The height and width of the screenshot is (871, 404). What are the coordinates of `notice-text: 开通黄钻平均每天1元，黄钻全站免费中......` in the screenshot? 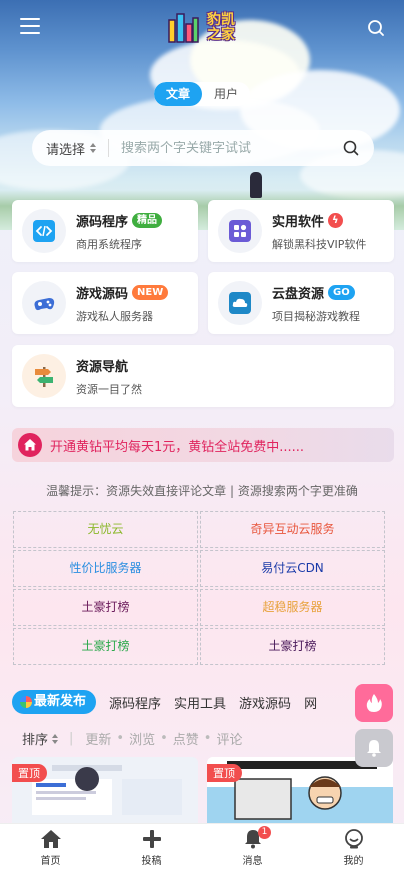 It's located at (177, 447).